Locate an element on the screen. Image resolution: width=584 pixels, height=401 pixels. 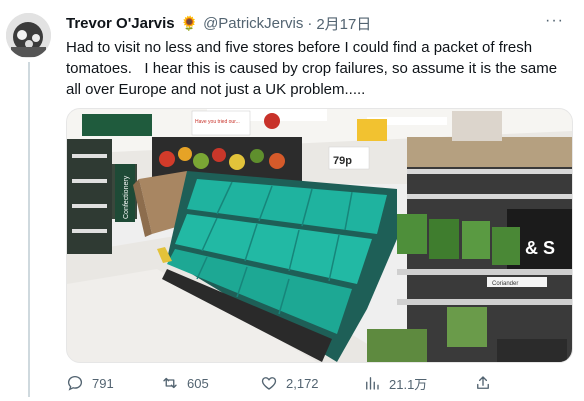
thread-line is located at coordinates (29, 229).